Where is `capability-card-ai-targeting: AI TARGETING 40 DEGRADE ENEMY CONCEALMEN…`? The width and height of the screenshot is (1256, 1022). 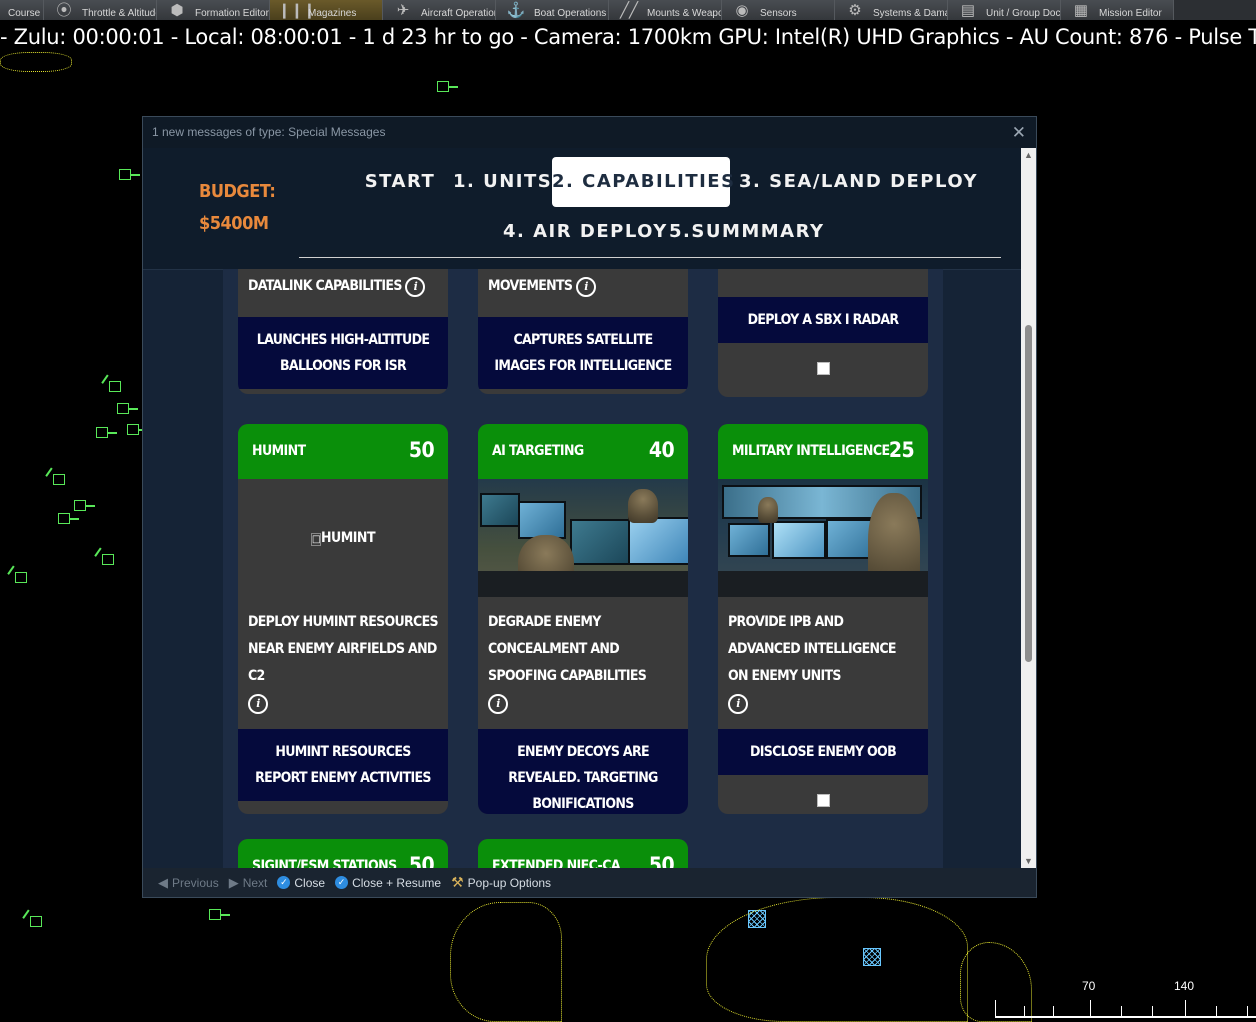 capability-card-ai-targeting: AI TARGETING 40 DEGRADE ENEMY CONCEALMEN… is located at coordinates (583, 619).